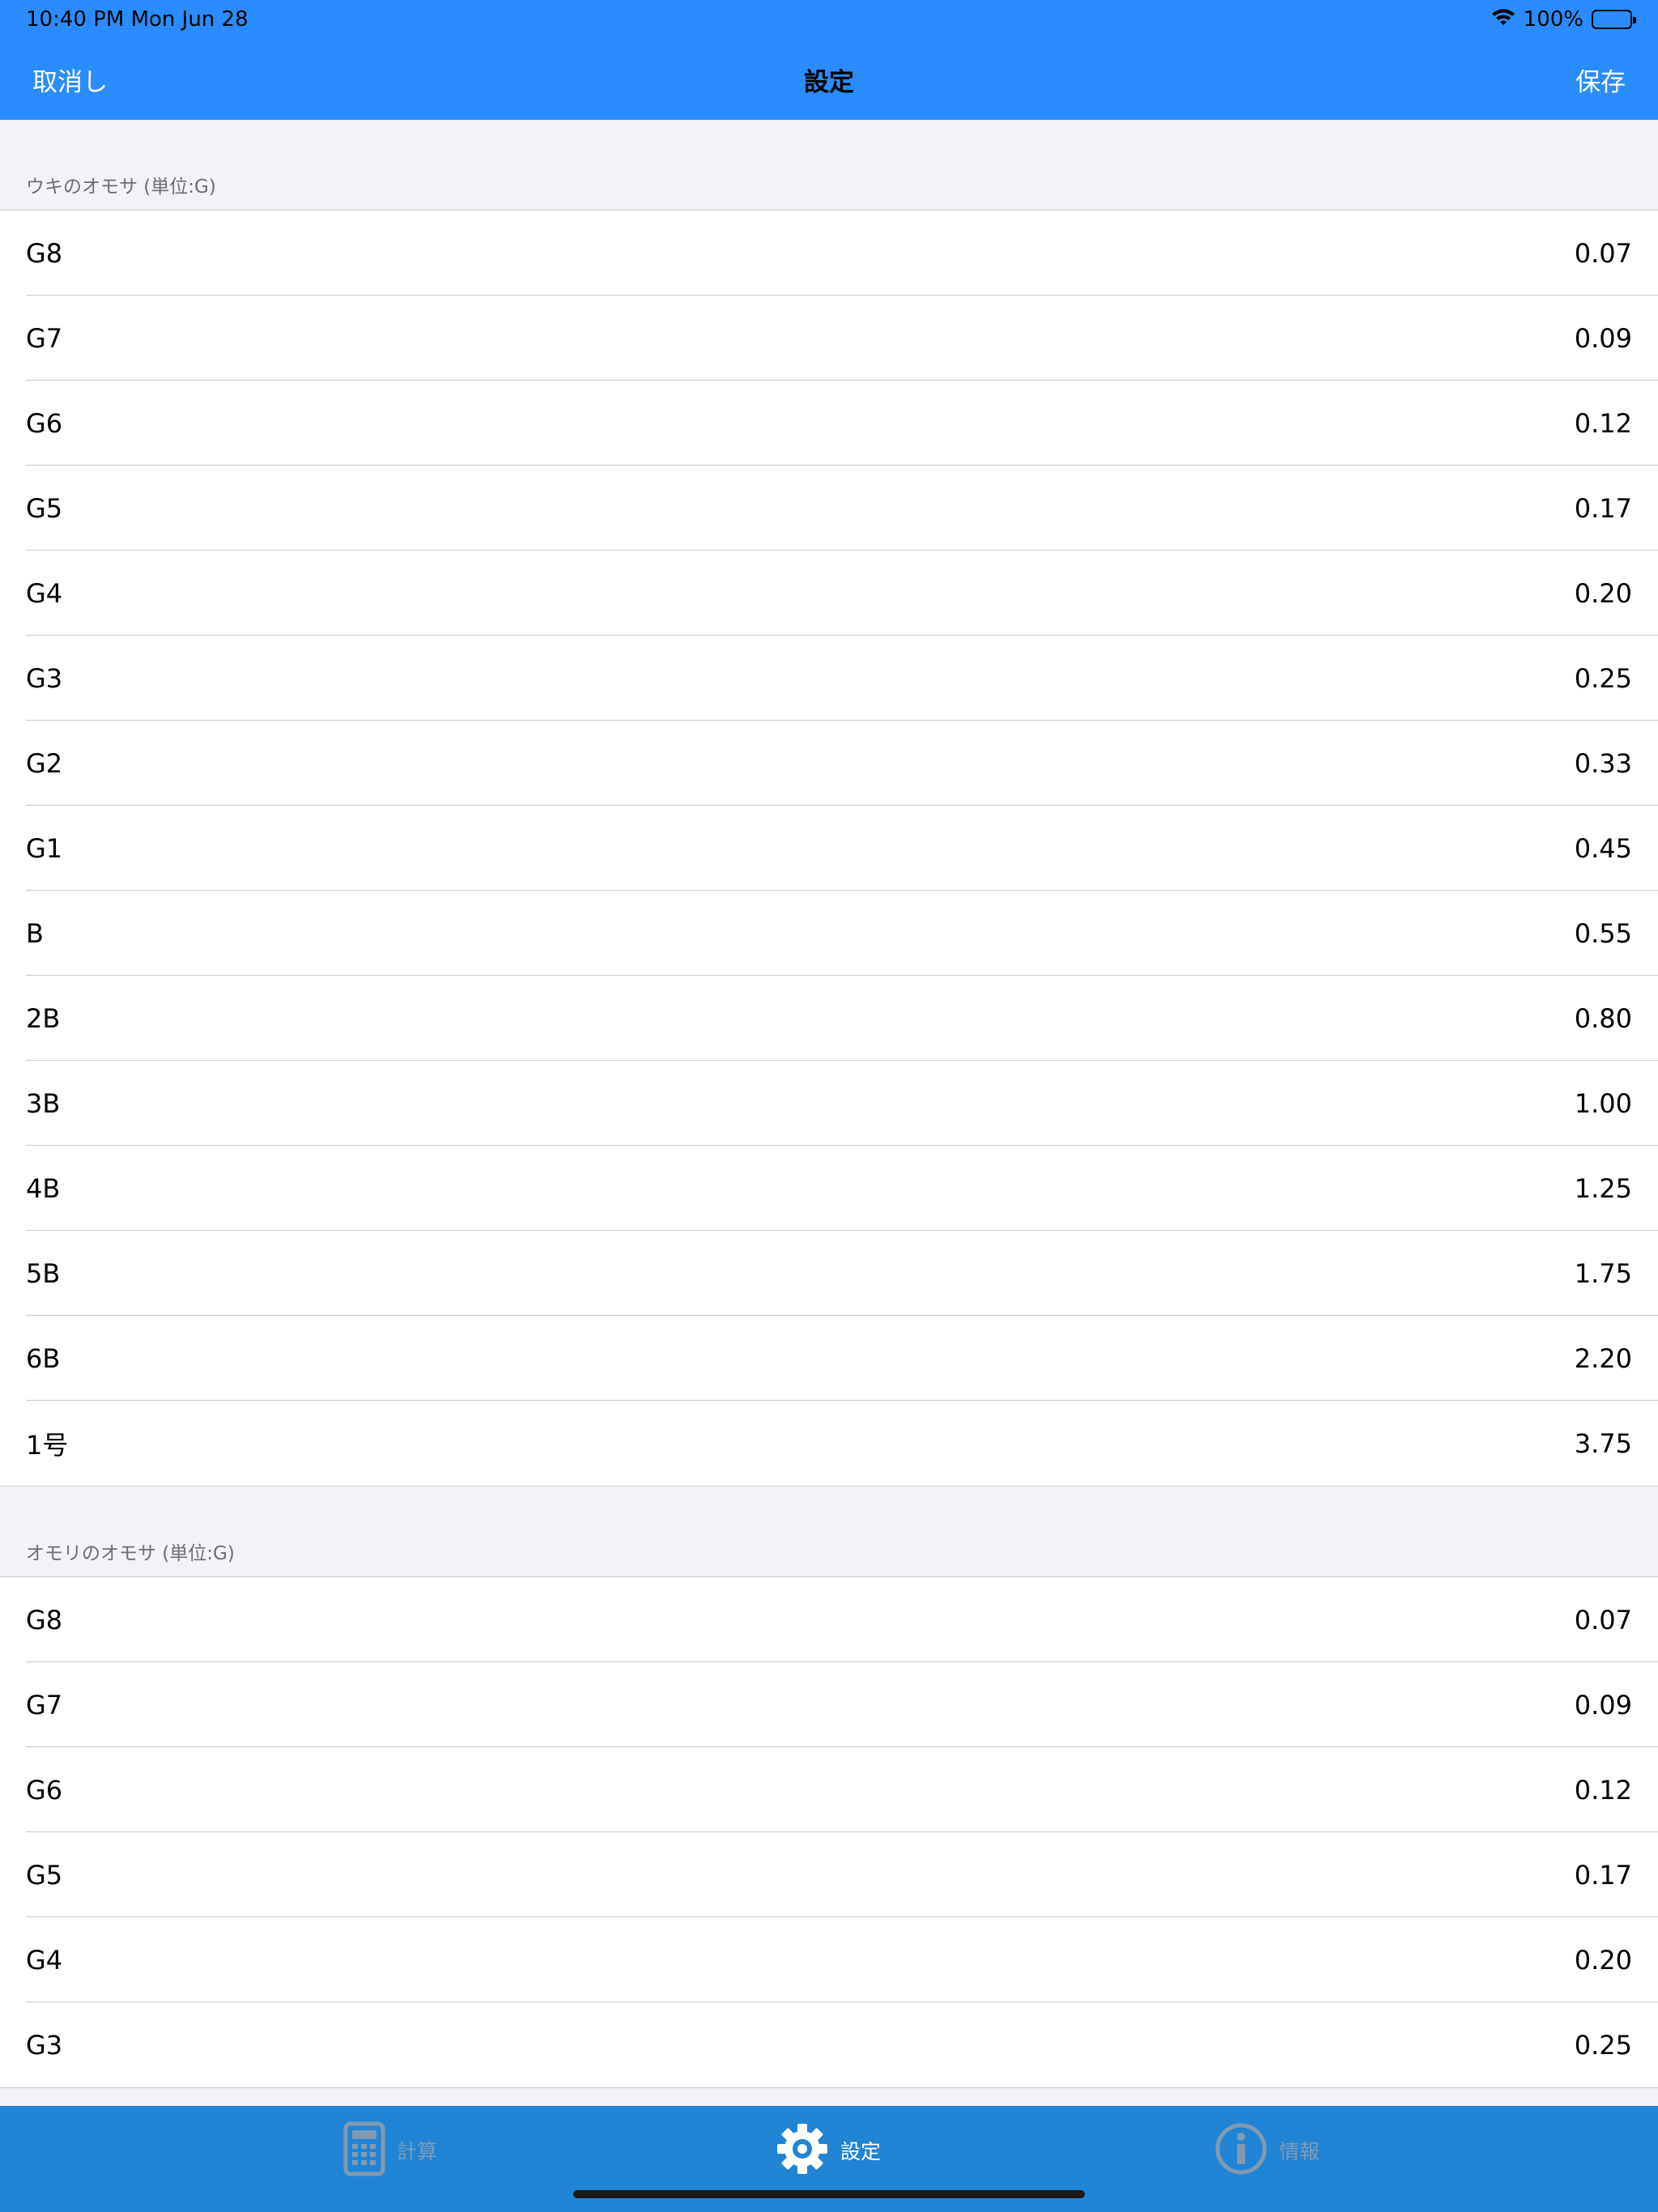 The height and width of the screenshot is (2212, 1658). Describe the element at coordinates (829, 60) in the screenshot. I see `navigation-bar: 10:40 PM Mon Jun 28 100% 取消し 設定 保存` at that location.